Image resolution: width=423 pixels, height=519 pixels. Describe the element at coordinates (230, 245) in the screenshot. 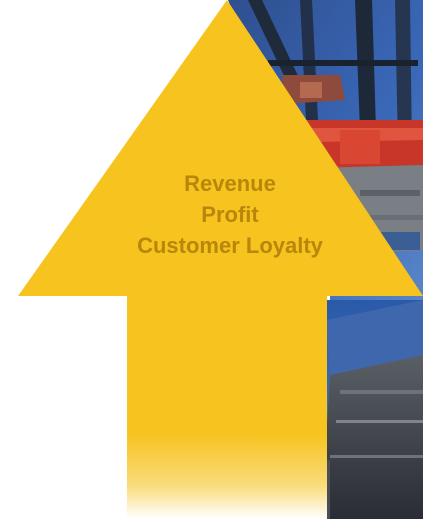

I see `caption-line-customer-loyalty: Customer Loyalty` at that location.